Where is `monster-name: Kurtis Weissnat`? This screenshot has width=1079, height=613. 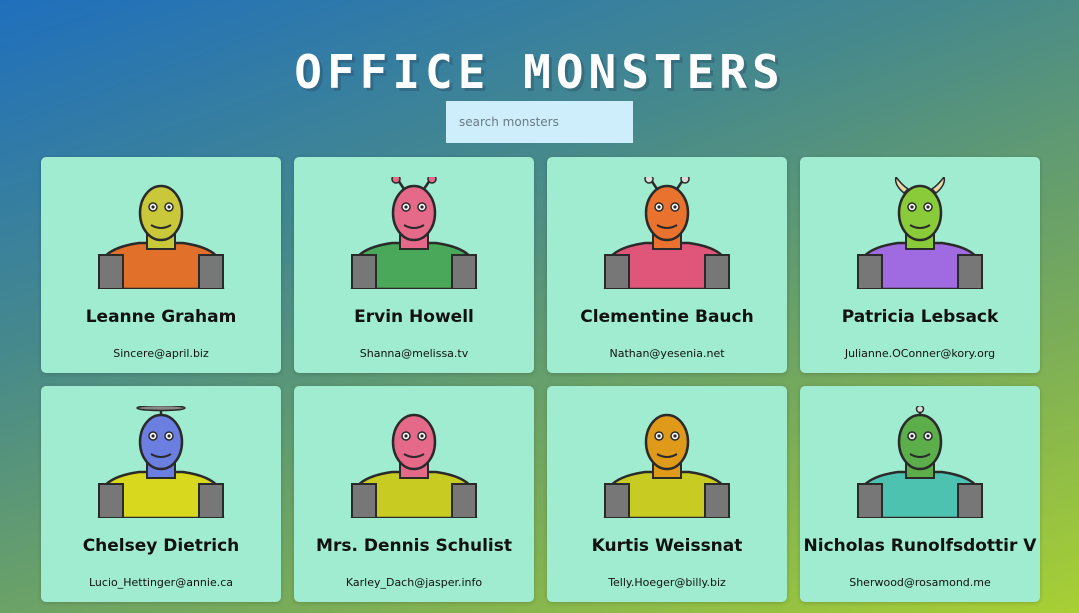 monster-name: Kurtis Weissnat is located at coordinates (667, 546).